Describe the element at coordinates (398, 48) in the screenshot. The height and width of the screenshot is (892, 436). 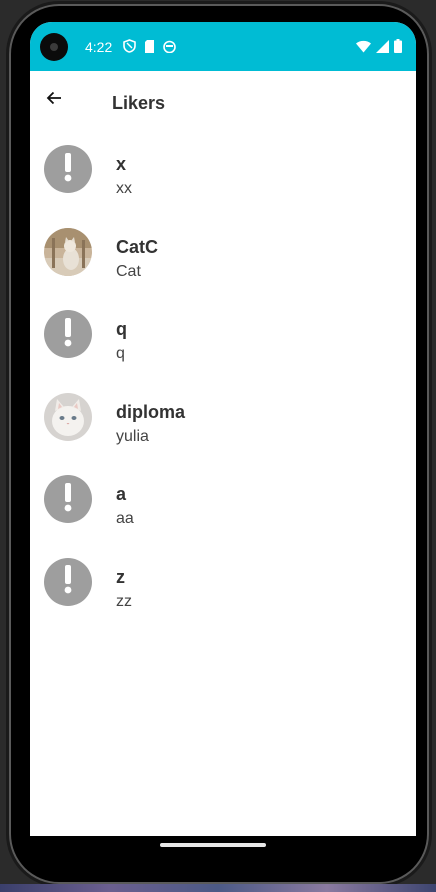
I see `battery-icon` at that location.